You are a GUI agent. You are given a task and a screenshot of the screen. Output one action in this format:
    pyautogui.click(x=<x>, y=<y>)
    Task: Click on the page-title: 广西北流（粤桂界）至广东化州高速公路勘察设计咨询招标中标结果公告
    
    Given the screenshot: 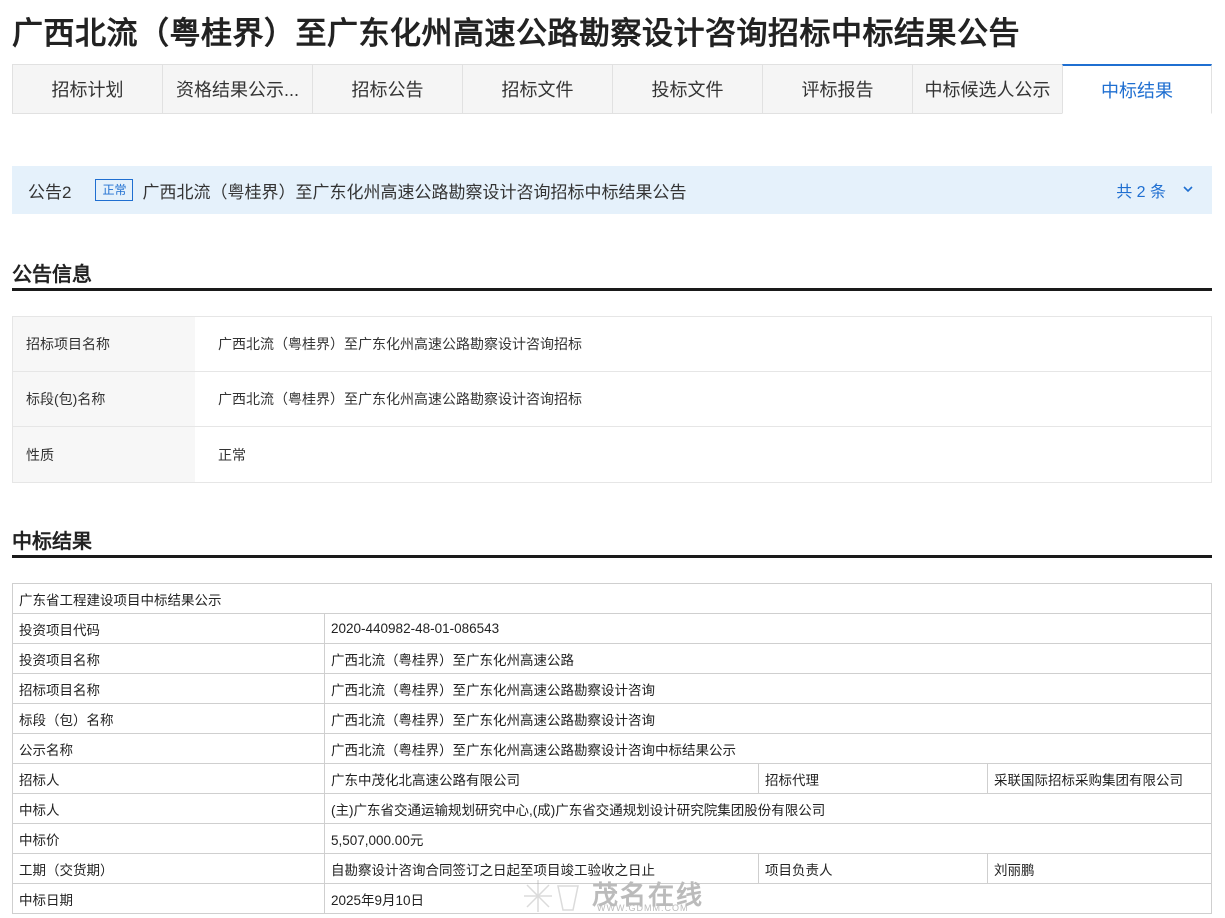 What is the action you would take?
    pyautogui.click(x=516, y=33)
    